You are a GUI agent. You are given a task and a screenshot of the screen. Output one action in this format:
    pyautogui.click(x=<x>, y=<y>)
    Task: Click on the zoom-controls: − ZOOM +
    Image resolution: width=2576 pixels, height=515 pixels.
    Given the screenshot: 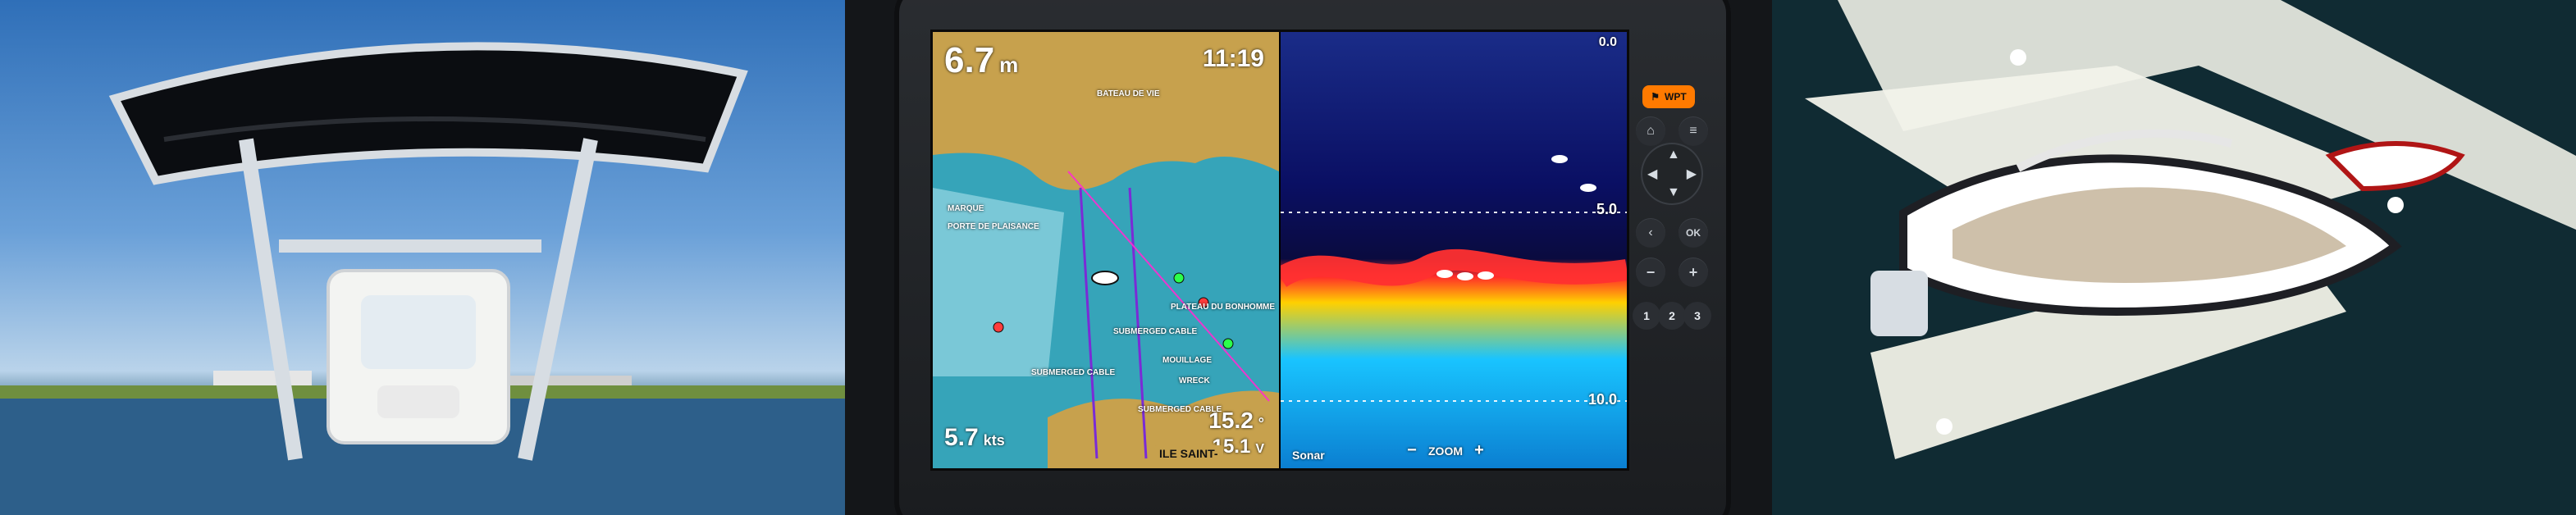 What is the action you would take?
    pyautogui.click(x=1446, y=450)
    